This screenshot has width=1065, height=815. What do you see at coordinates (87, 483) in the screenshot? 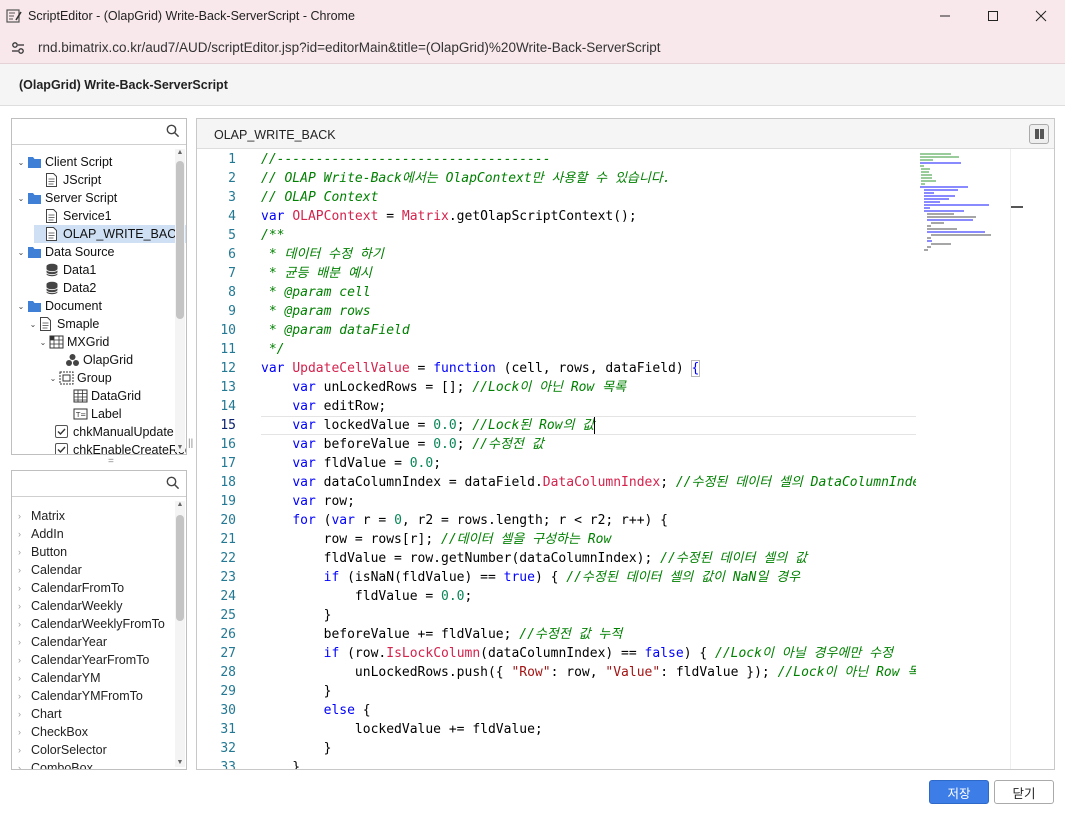
I see `function-search-input` at bounding box center [87, 483].